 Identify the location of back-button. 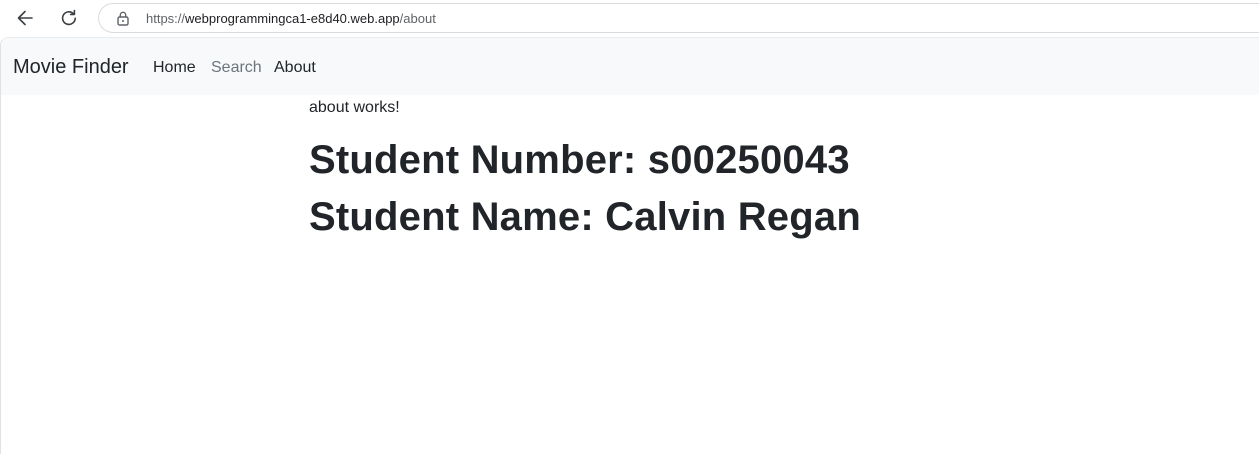
(25, 18).